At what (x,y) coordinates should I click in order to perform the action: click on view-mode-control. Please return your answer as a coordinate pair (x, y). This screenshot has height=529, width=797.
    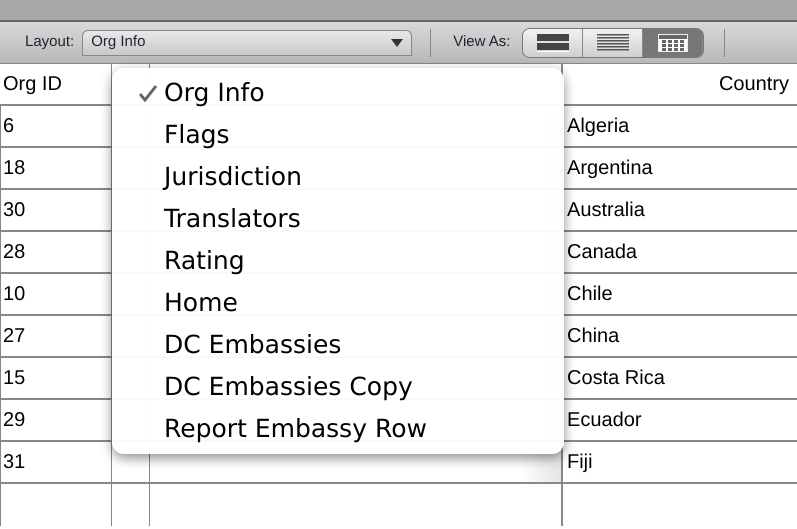
    Looking at the image, I should click on (613, 43).